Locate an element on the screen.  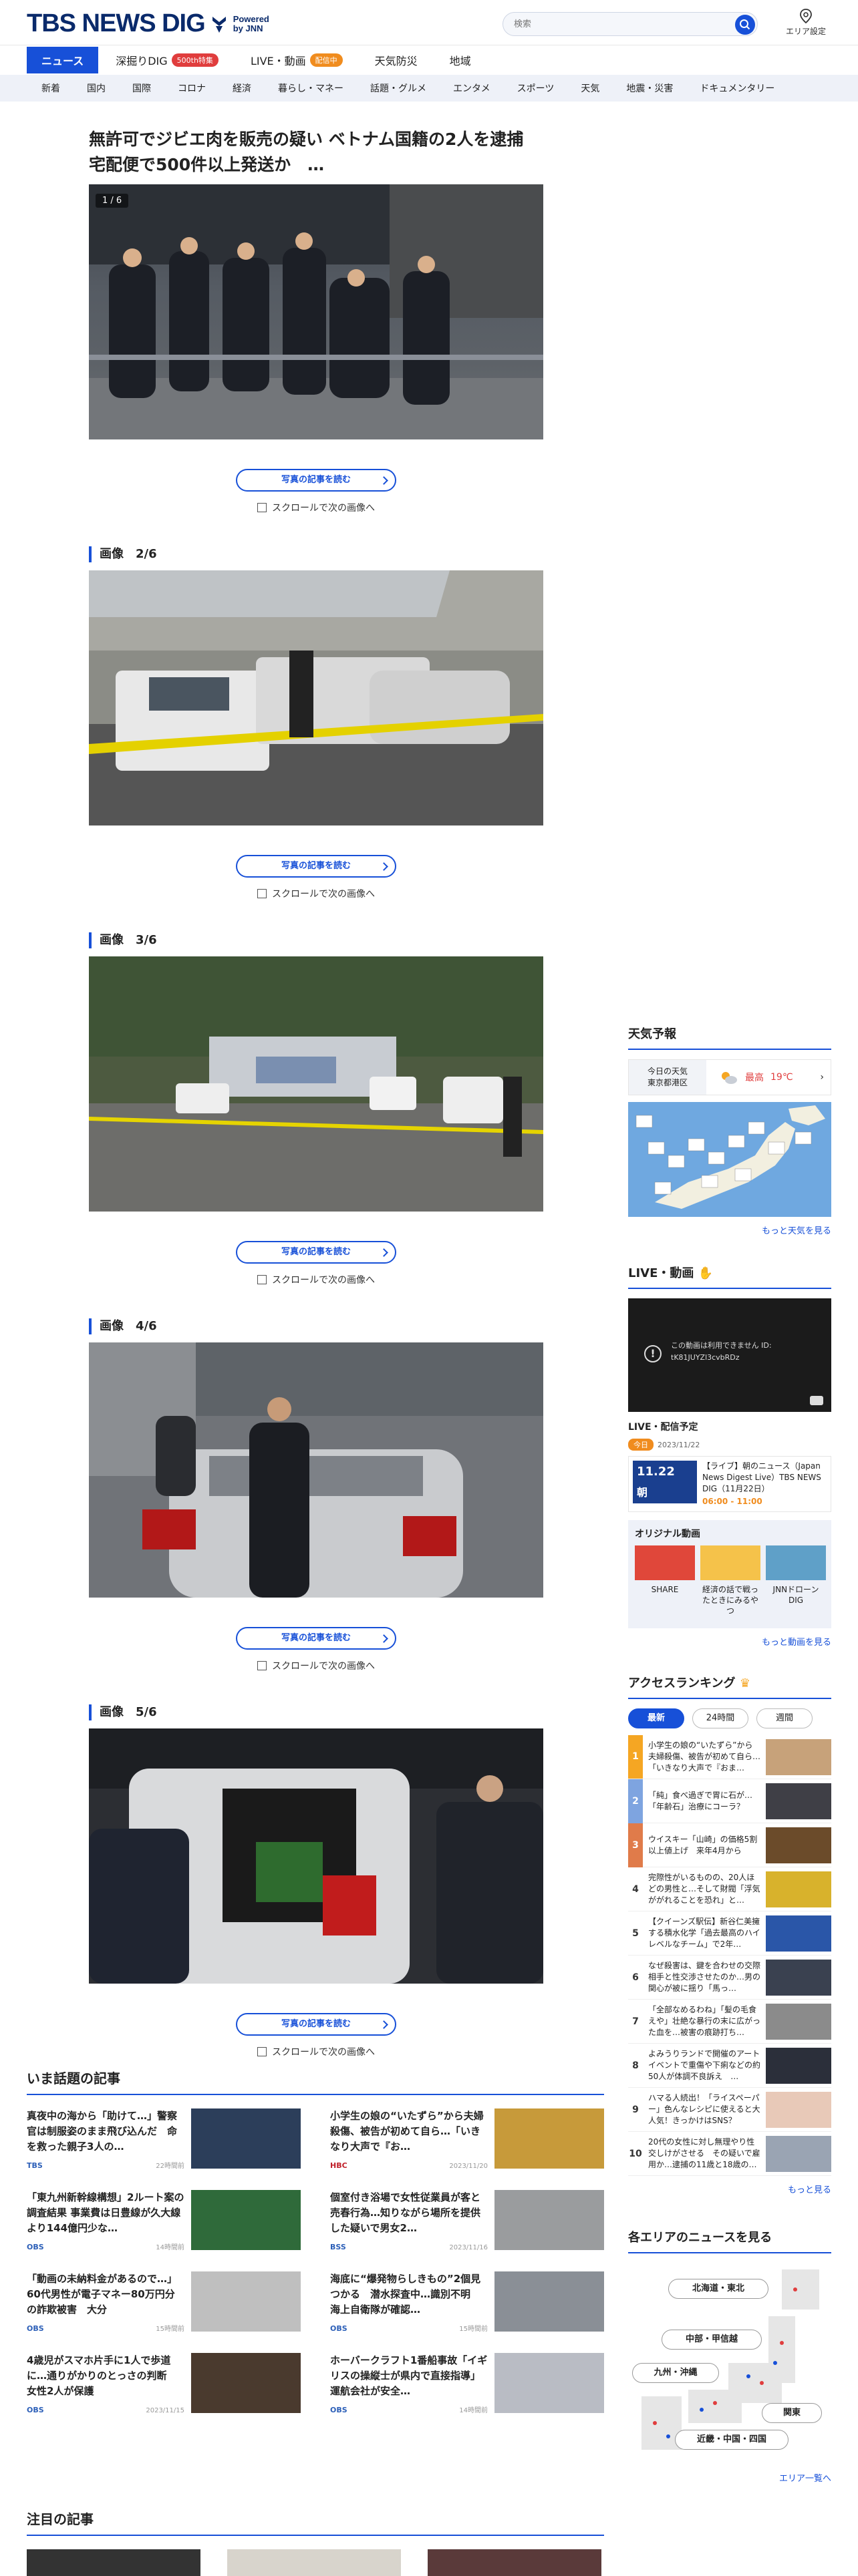
weather-today-row: 今日の天気 東京都港区 最高 19℃ › is located at coordinates (729, 1077).